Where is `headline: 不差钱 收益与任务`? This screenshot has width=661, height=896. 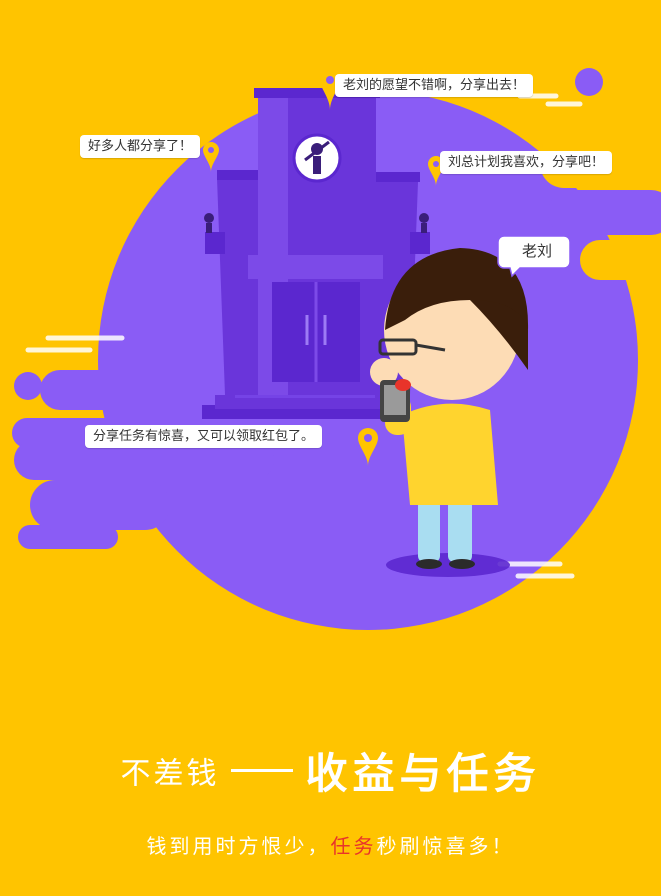
headline: 不差钱 收益与任务 is located at coordinates (330, 775).